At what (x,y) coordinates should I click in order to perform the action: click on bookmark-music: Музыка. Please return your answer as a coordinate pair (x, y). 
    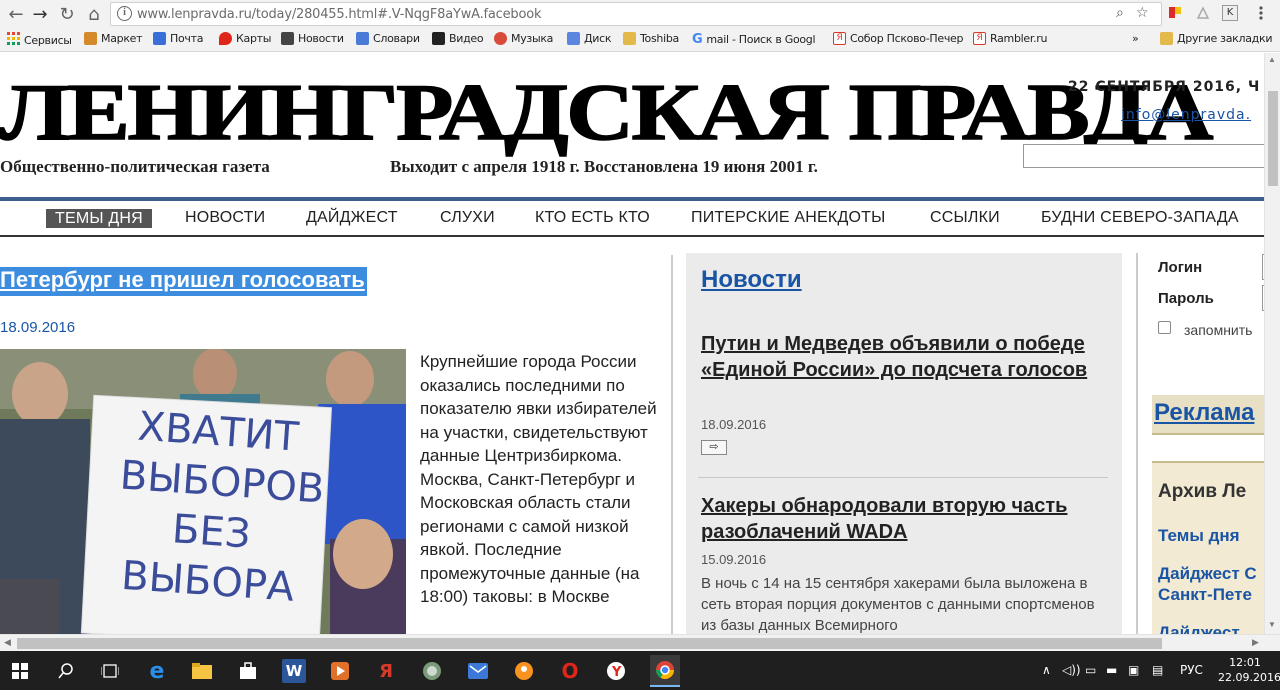
    Looking at the image, I should click on (523, 38).